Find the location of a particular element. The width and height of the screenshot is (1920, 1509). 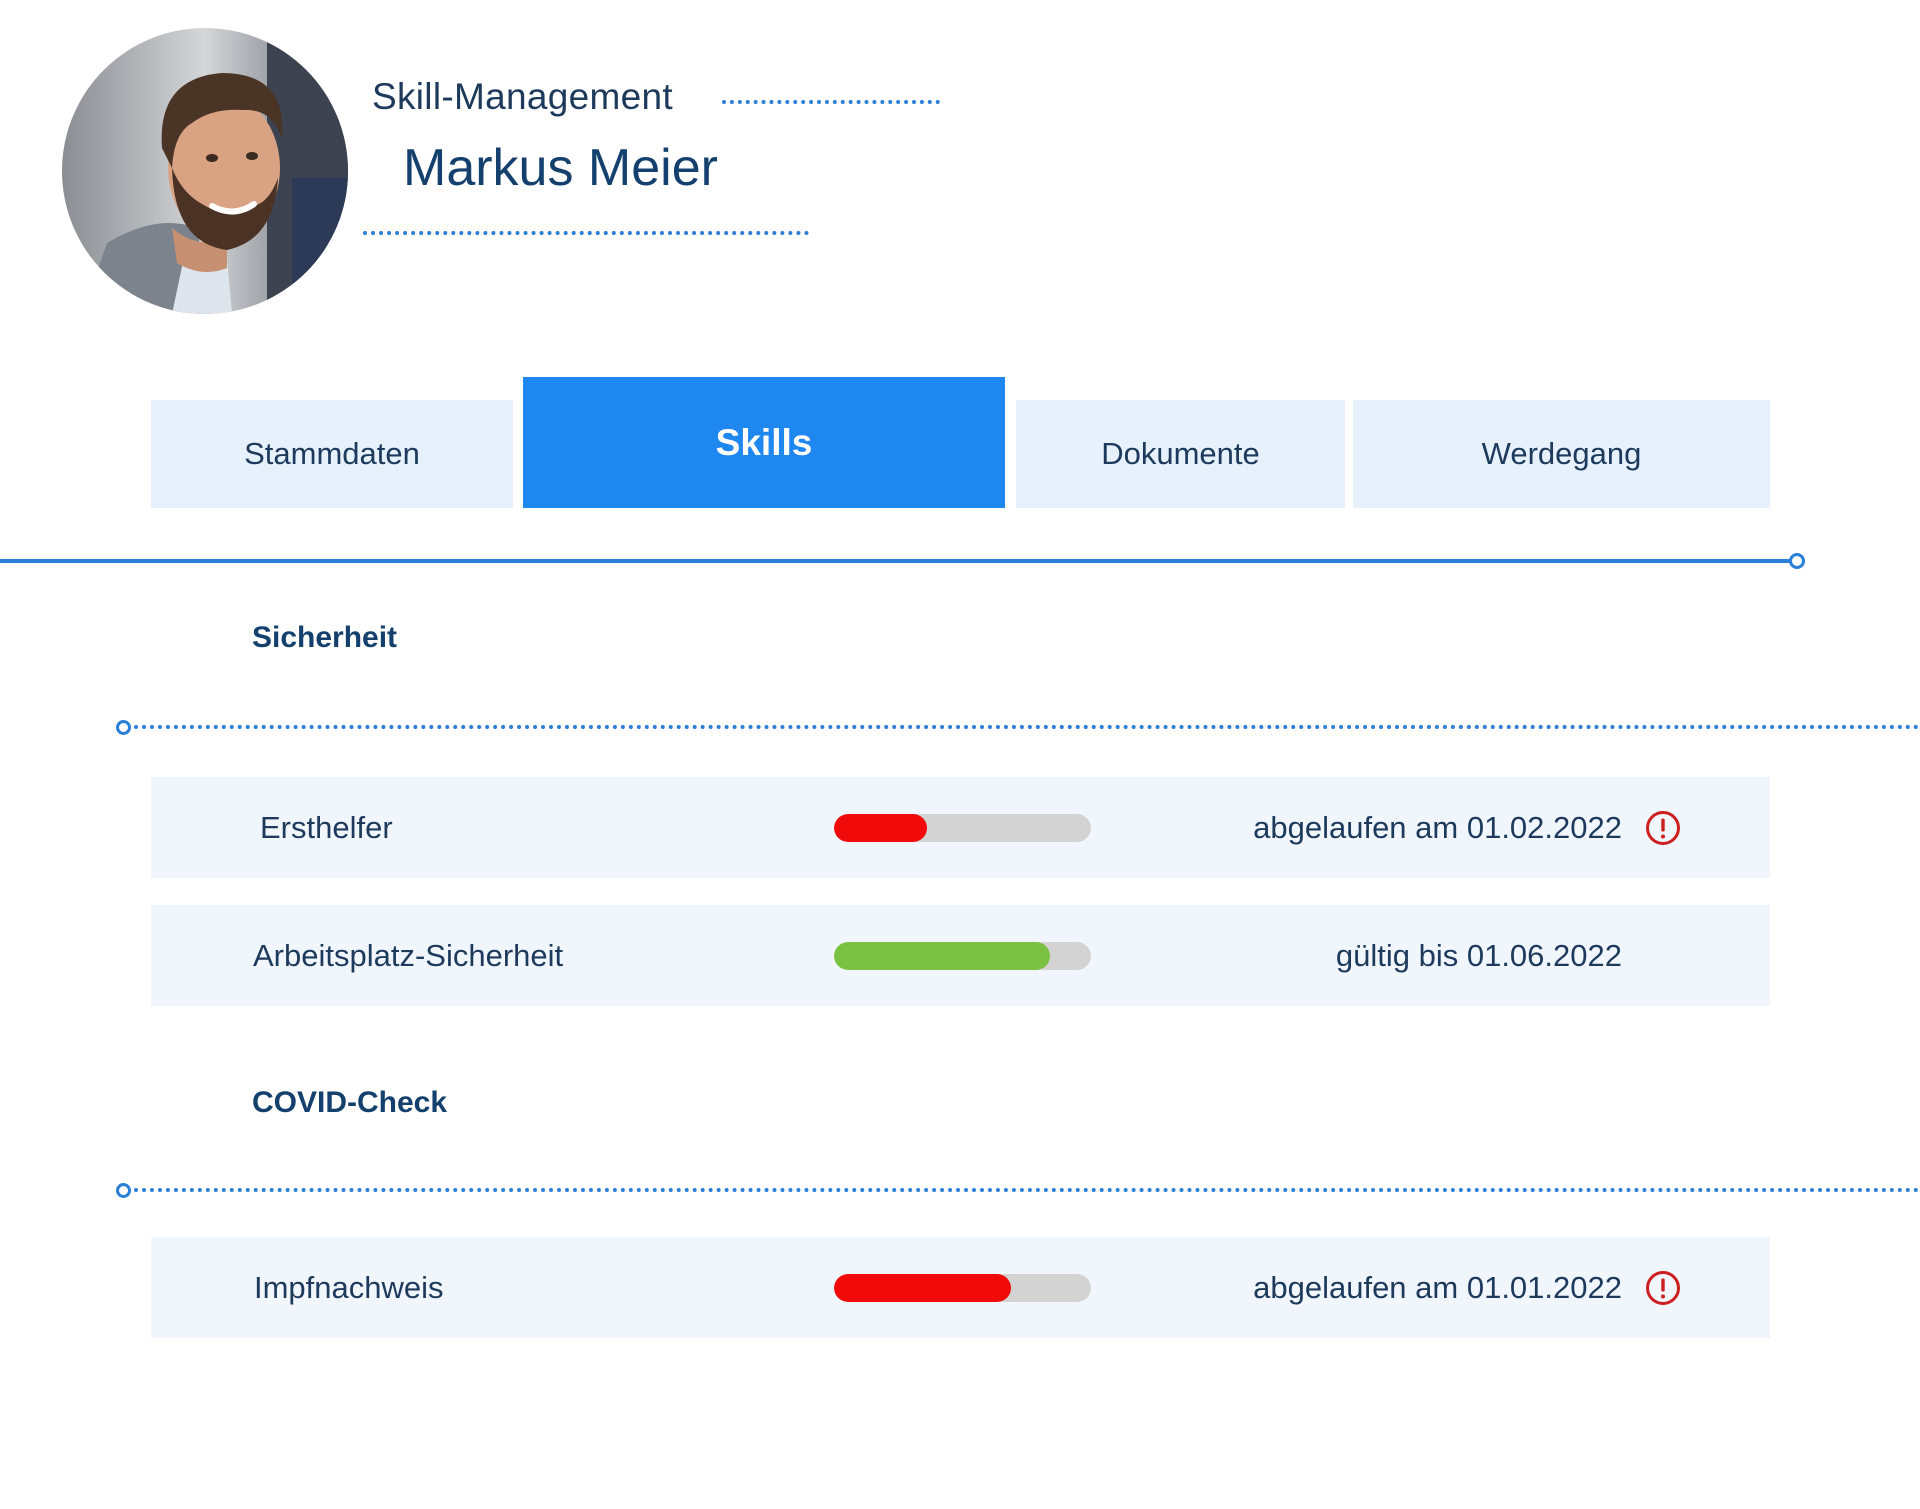

avatar is located at coordinates (205, 171).